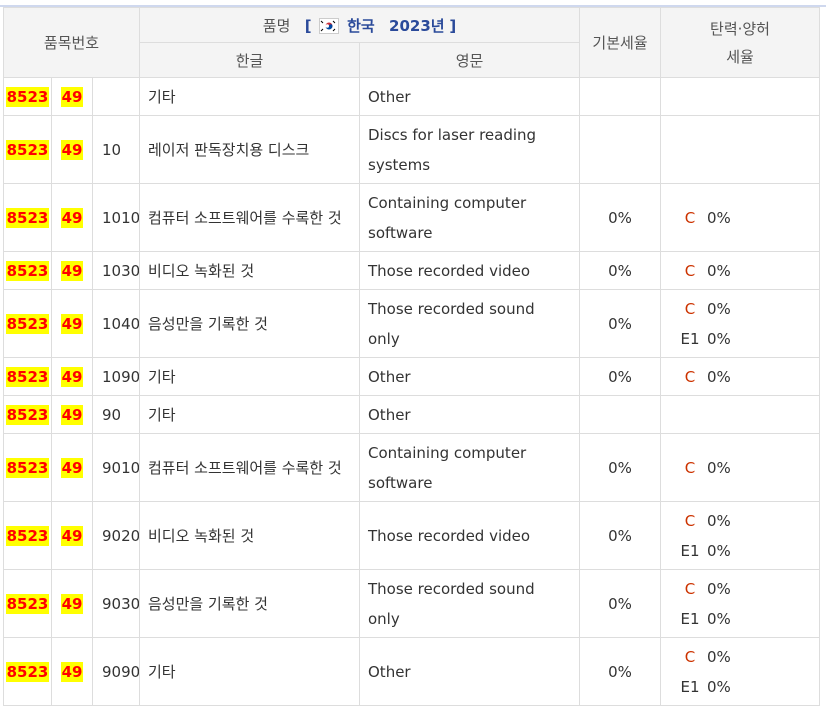  Describe the element at coordinates (411, 414) in the screenshot. I see `table-row: 8523 49 90 기타 Other` at that location.